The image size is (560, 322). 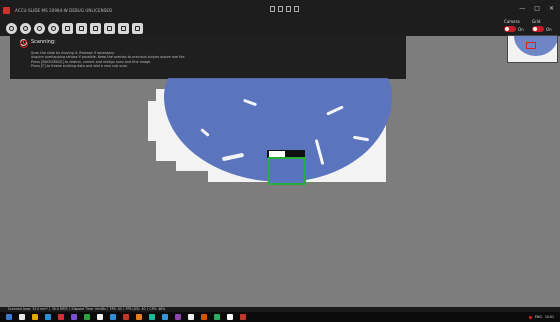 What do you see at coordinates (95, 28) in the screenshot?
I see `stage-icon` at bounding box center [95, 28].